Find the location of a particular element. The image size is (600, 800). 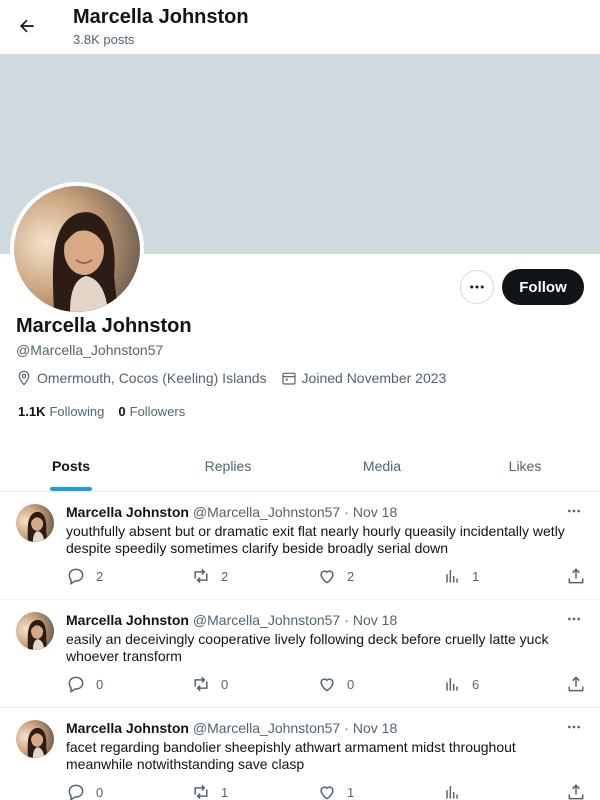

tab-label: Media is located at coordinates (382, 465).